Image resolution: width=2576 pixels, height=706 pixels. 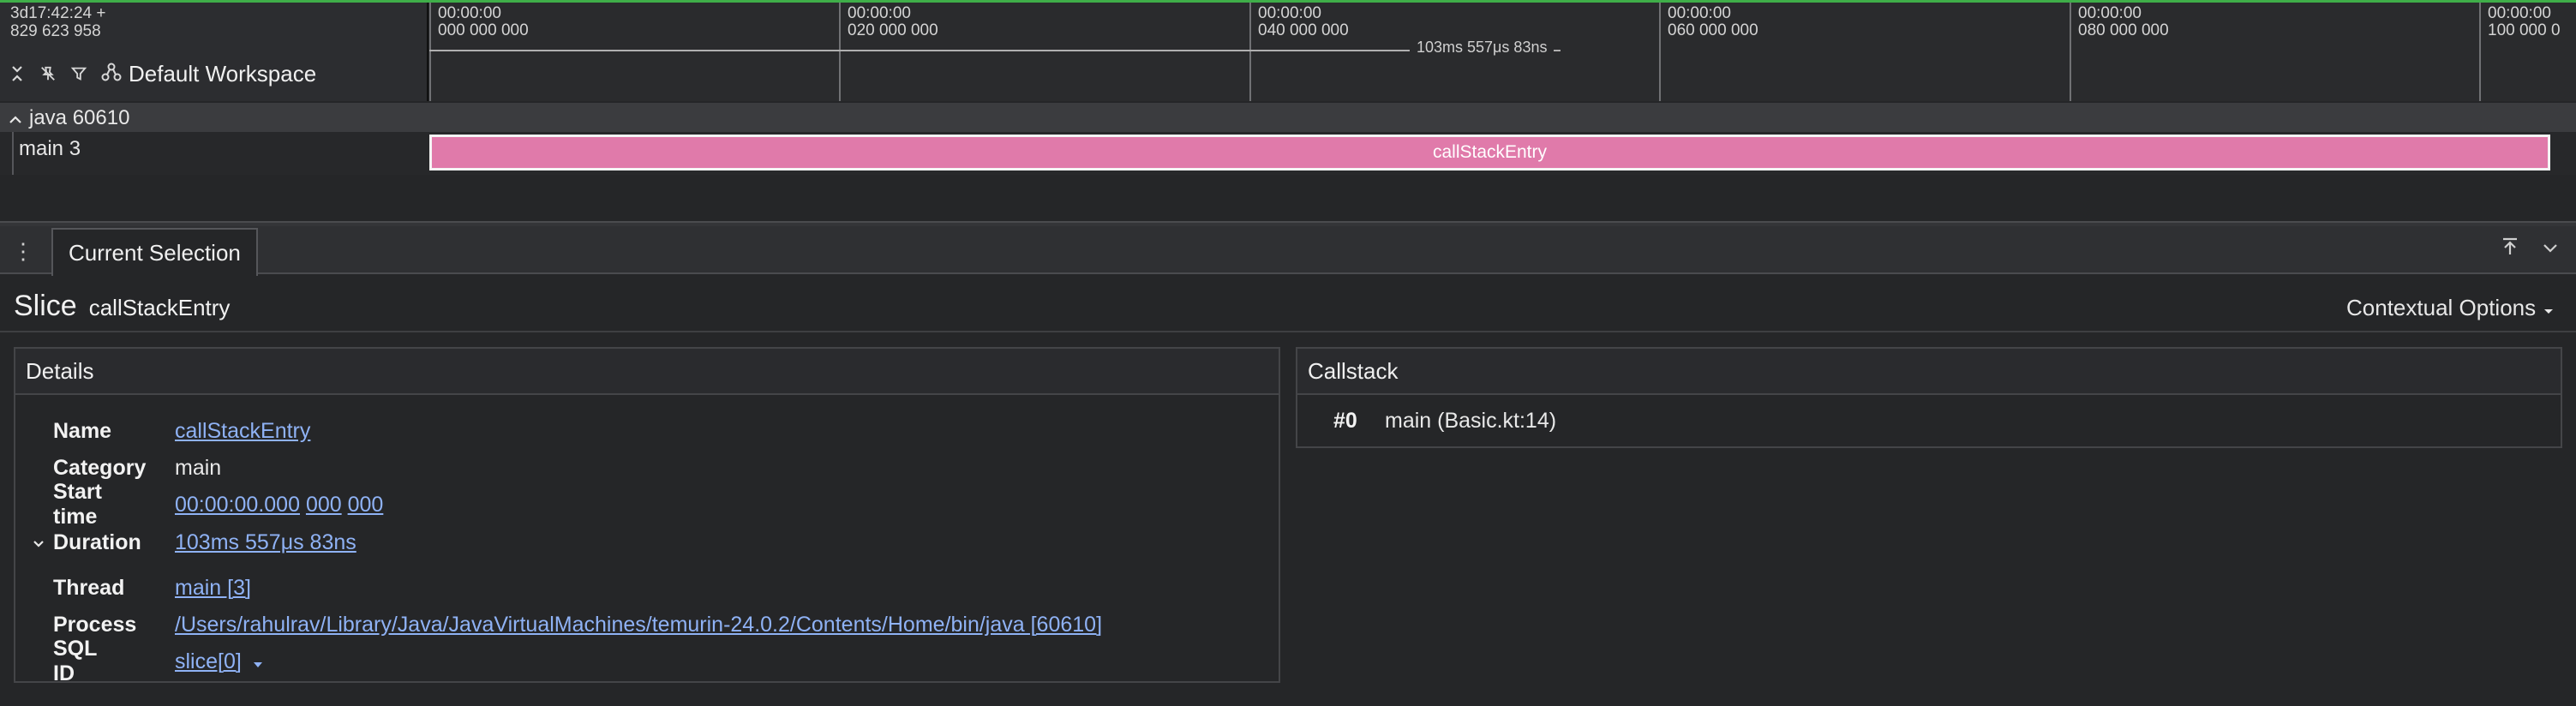 What do you see at coordinates (1345, 420) in the screenshot?
I see `frame-index: #0` at bounding box center [1345, 420].